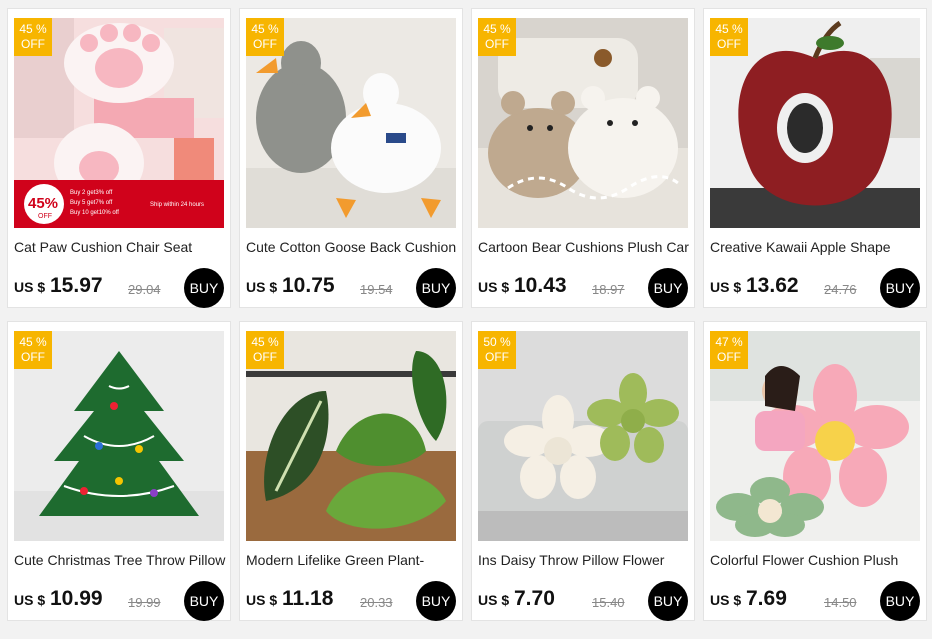 This screenshot has width=932, height=639. Describe the element at coordinates (540, 285) in the screenshot. I see `sale-price: 10.43` at that location.